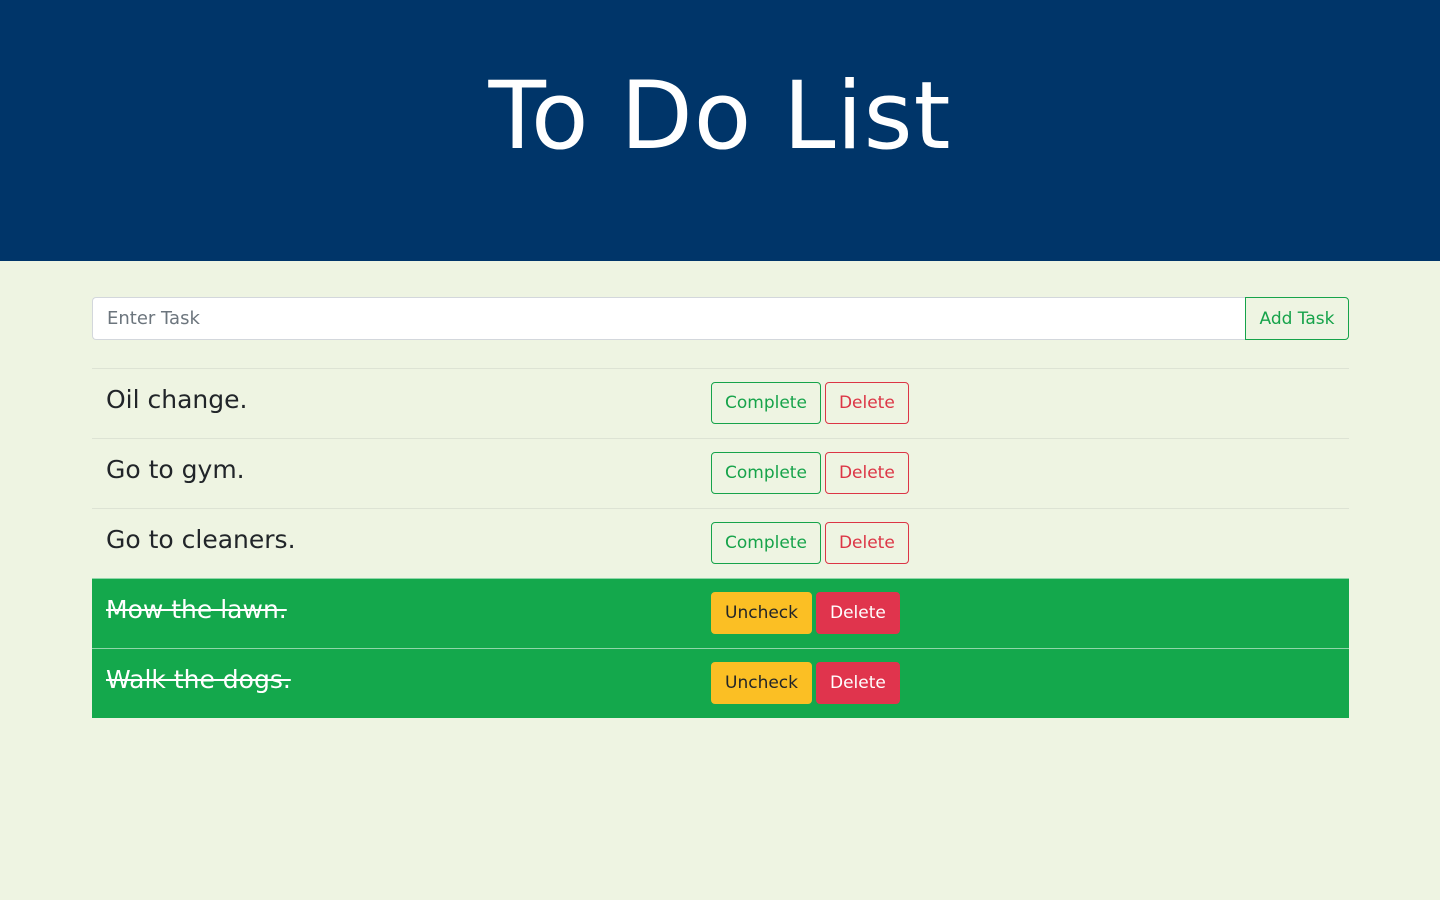 This screenshot has height=900, width=1440. I want to click on add-task-form: Add Task, so click(720, 318).